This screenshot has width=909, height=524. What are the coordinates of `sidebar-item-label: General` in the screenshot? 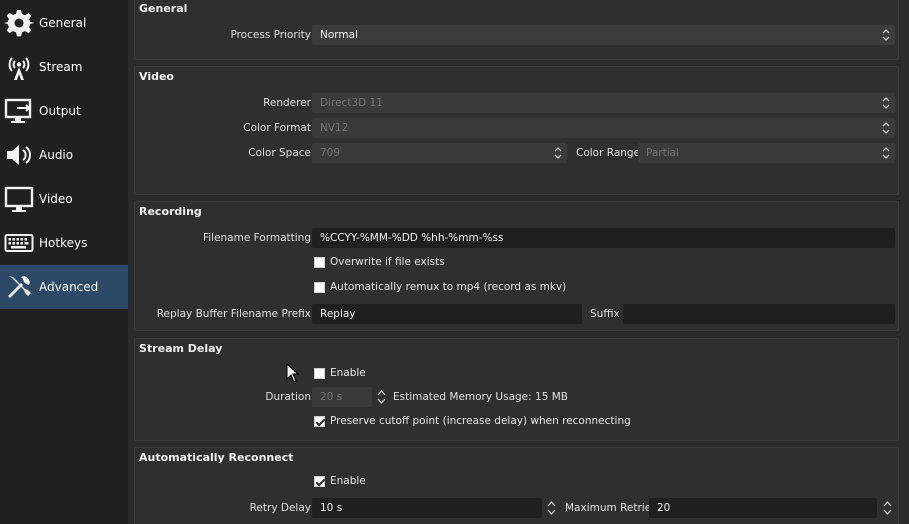 It's located at (63, 23).